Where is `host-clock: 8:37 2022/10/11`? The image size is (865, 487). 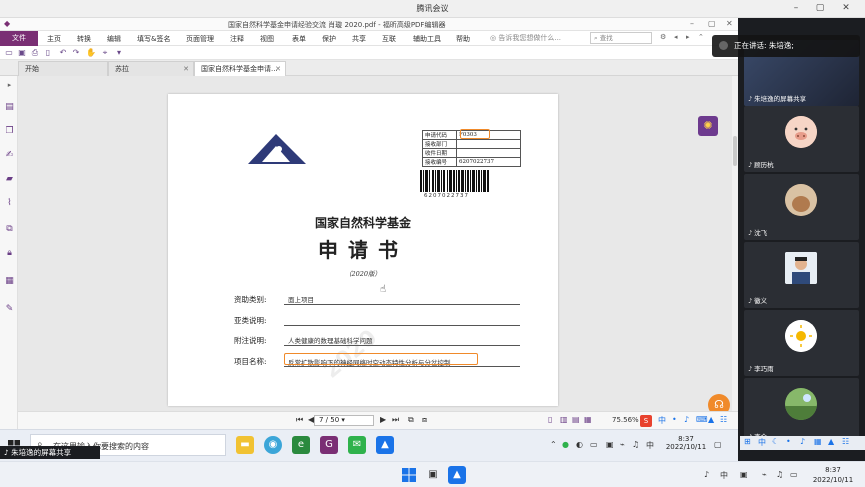 host-clock: 8:37 2022/10/11 is located at coordinates (833, 475).